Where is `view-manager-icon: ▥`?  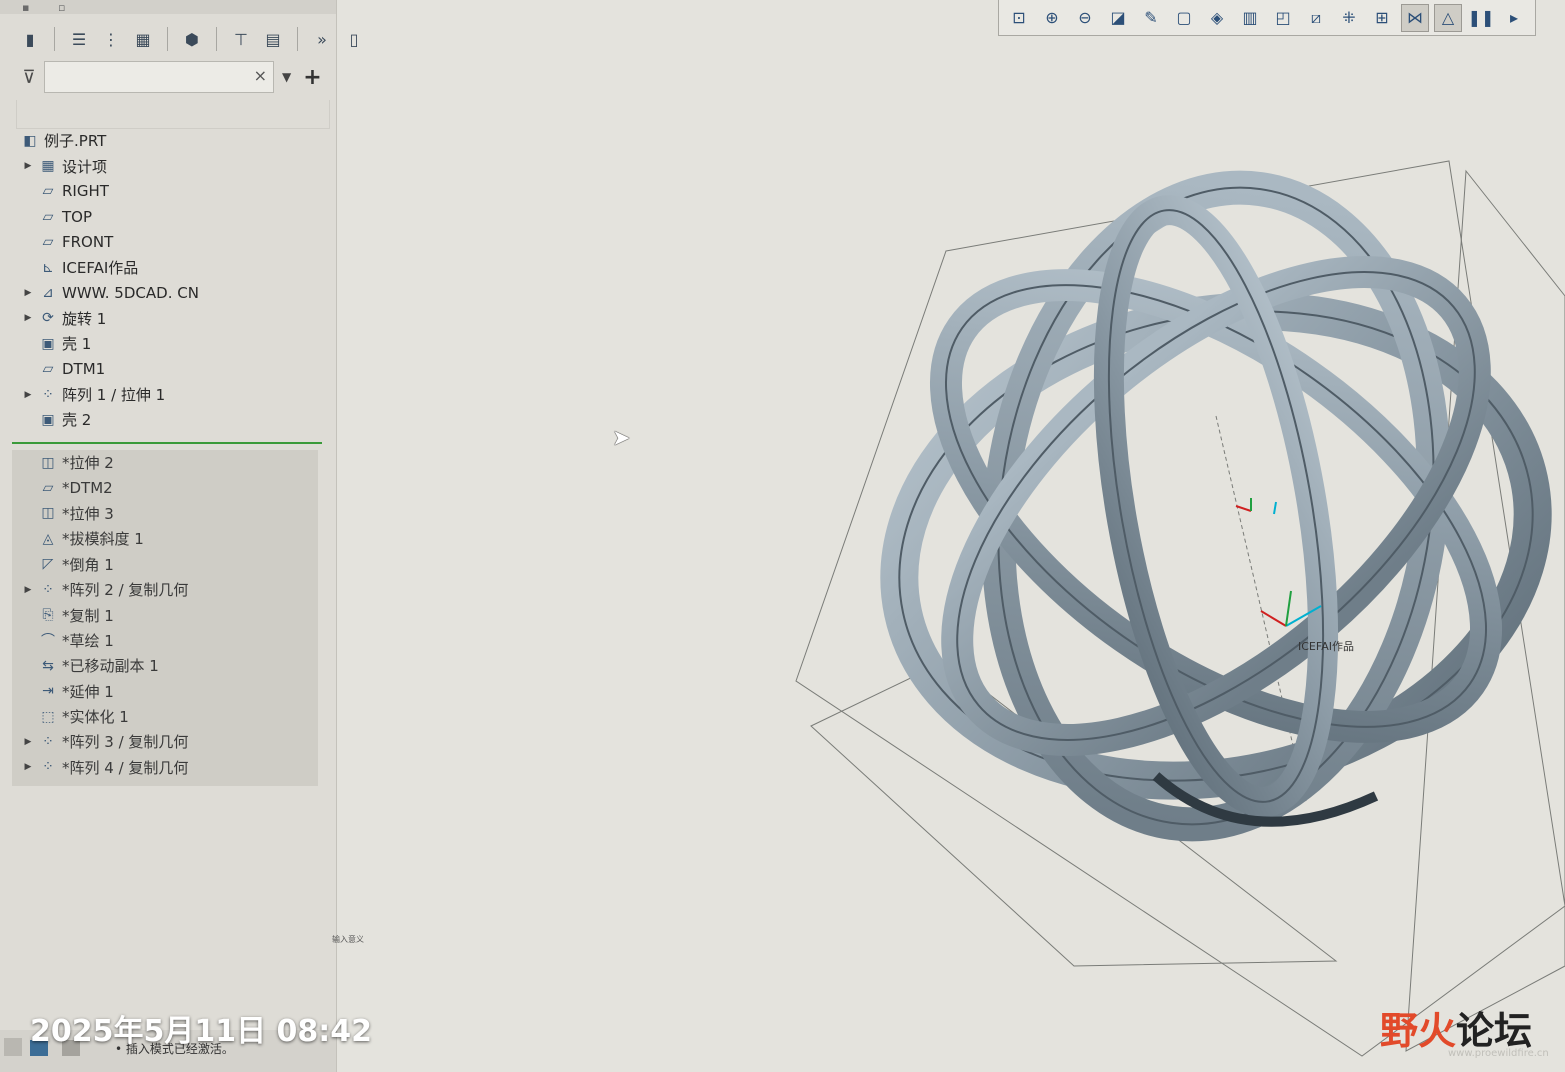
view-manager-icon: ▥ is located at coordinates (1250, 18).